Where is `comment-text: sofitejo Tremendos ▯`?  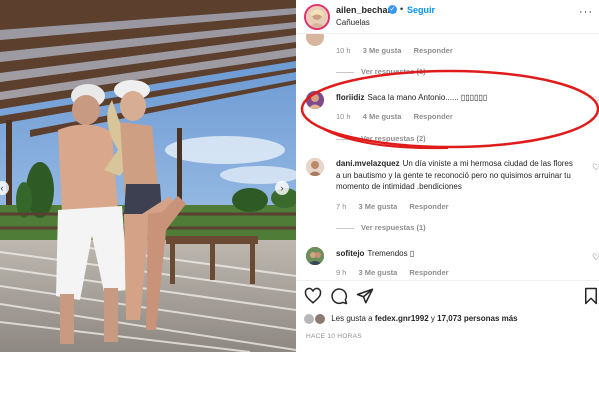 comment-text: sofitejo Tremendos ▯ is located at coordinates (456, 254).